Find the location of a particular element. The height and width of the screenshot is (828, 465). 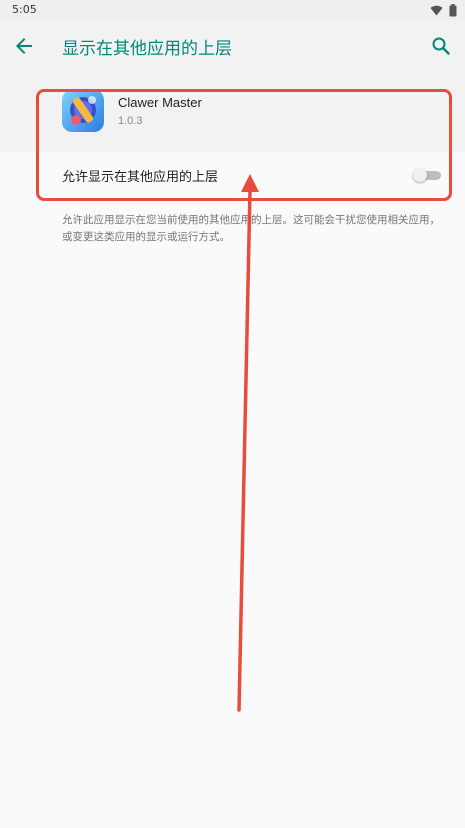

wifi-icon is located at coordinates (436, 10).